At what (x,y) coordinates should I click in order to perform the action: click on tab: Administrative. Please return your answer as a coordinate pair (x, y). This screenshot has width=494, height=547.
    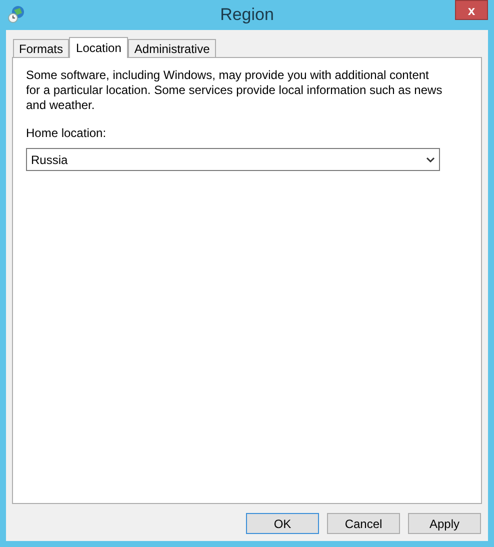
    Looking at the image, I should click on (172, 48).